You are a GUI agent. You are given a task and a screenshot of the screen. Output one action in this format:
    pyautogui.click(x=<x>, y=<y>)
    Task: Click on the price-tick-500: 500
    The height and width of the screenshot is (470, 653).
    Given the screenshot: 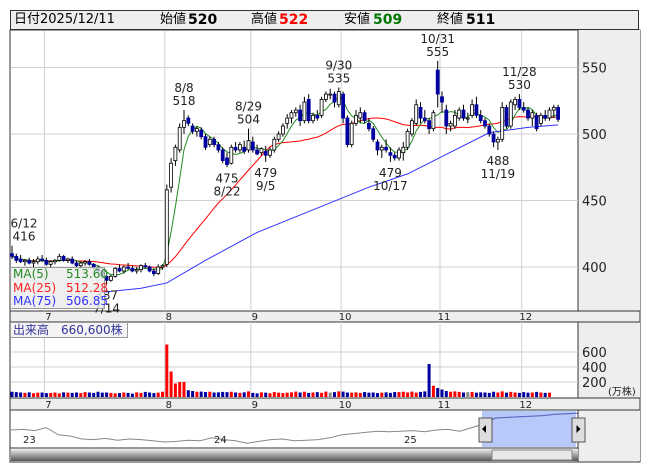 What is the action you would take?
    pyautogui.click(x=594, y=135)
    